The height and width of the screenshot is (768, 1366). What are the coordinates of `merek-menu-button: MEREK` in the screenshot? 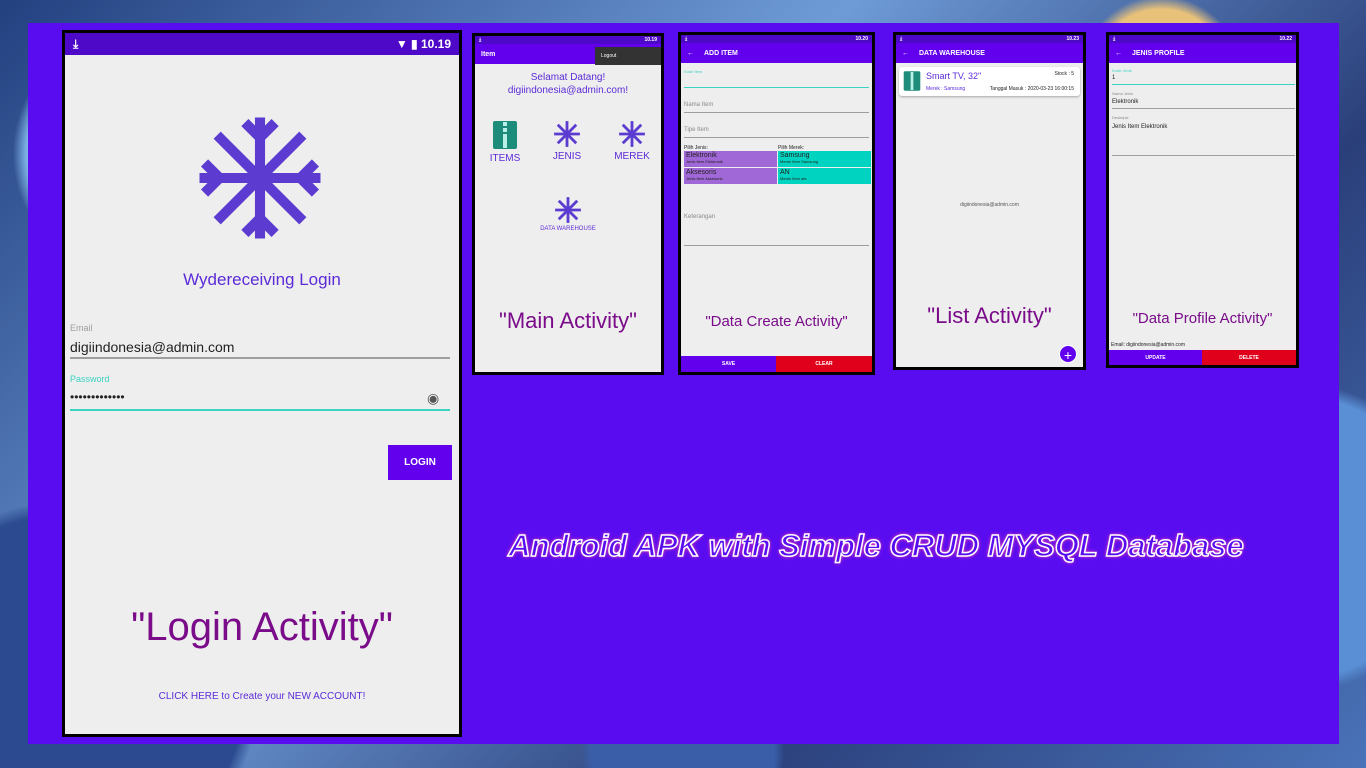 It's located at (632, 141).